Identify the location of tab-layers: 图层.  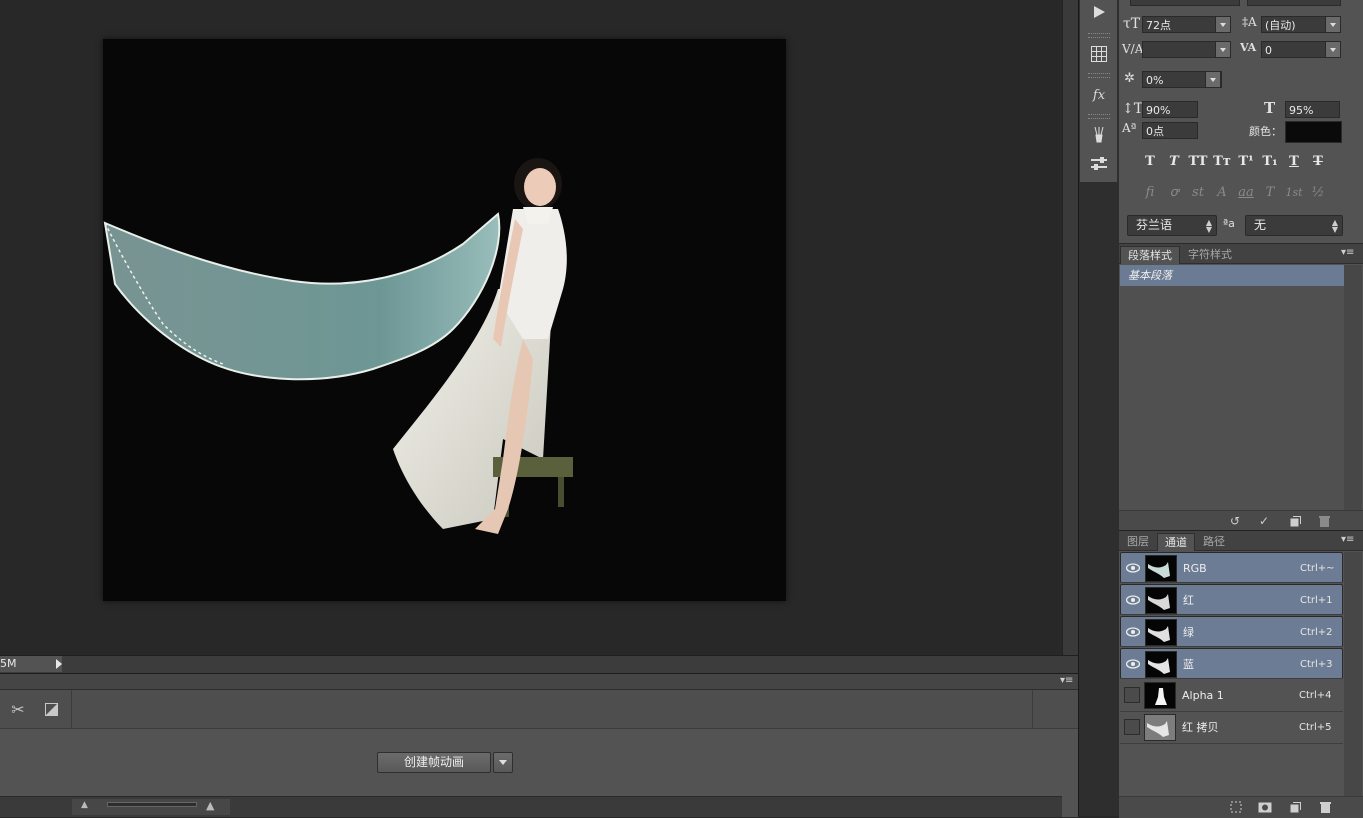
(1138, 541).